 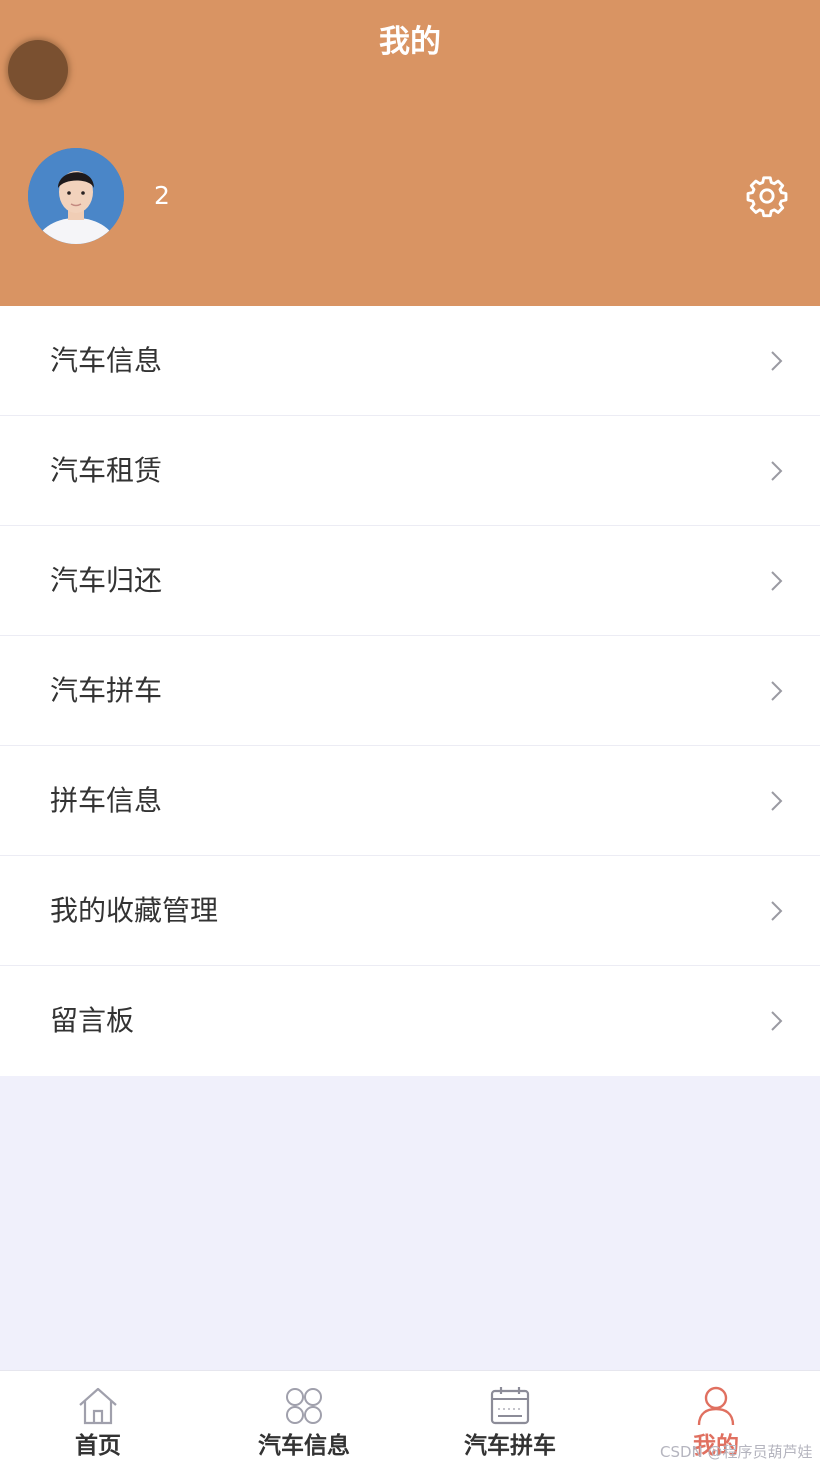 I want to click on calendar-icon, so click(x=510, y=1406).